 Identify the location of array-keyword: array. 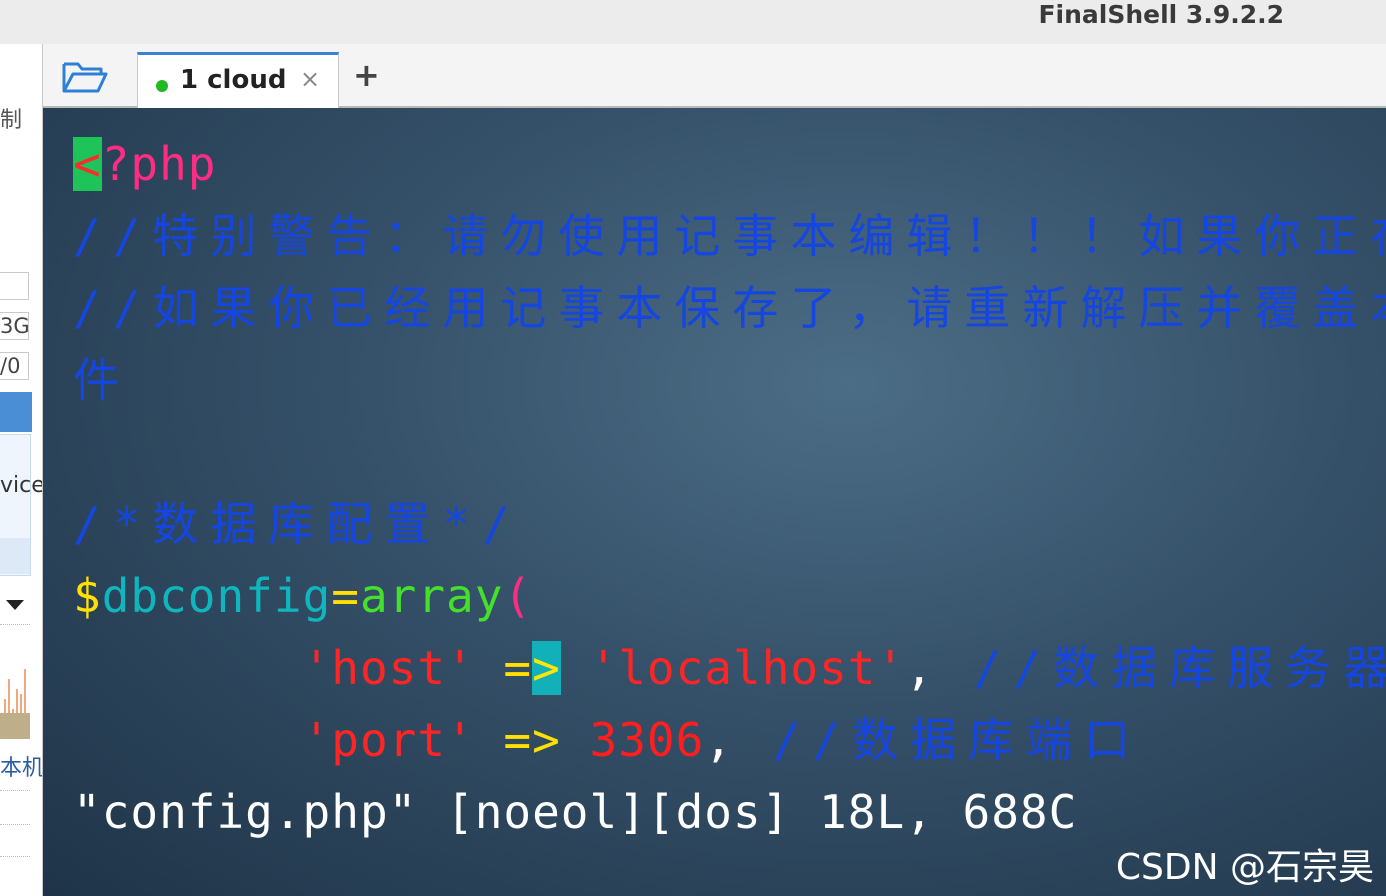
(431, 596).